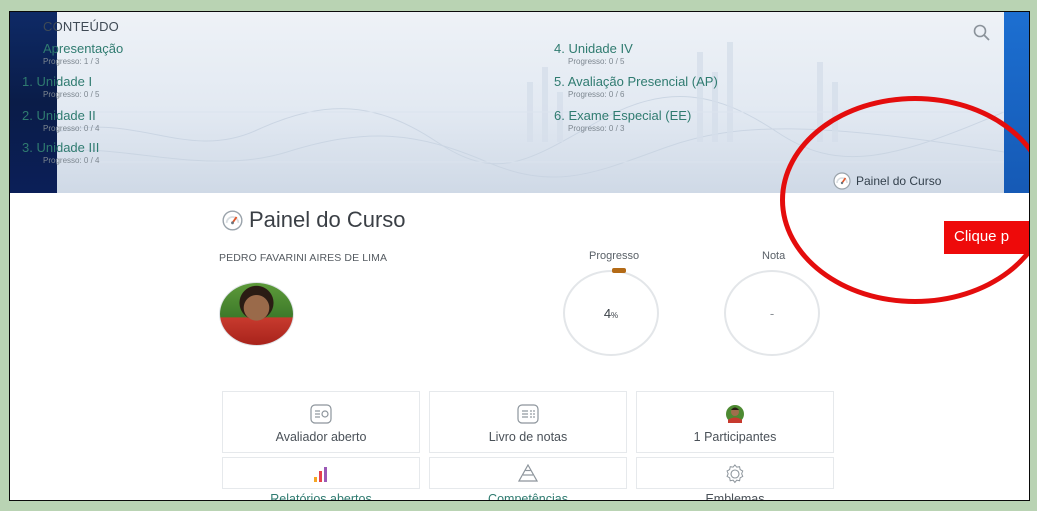  Describe the element at coordinates (607, 313) in the screenshot. I see `progress-value: 4` at that location.